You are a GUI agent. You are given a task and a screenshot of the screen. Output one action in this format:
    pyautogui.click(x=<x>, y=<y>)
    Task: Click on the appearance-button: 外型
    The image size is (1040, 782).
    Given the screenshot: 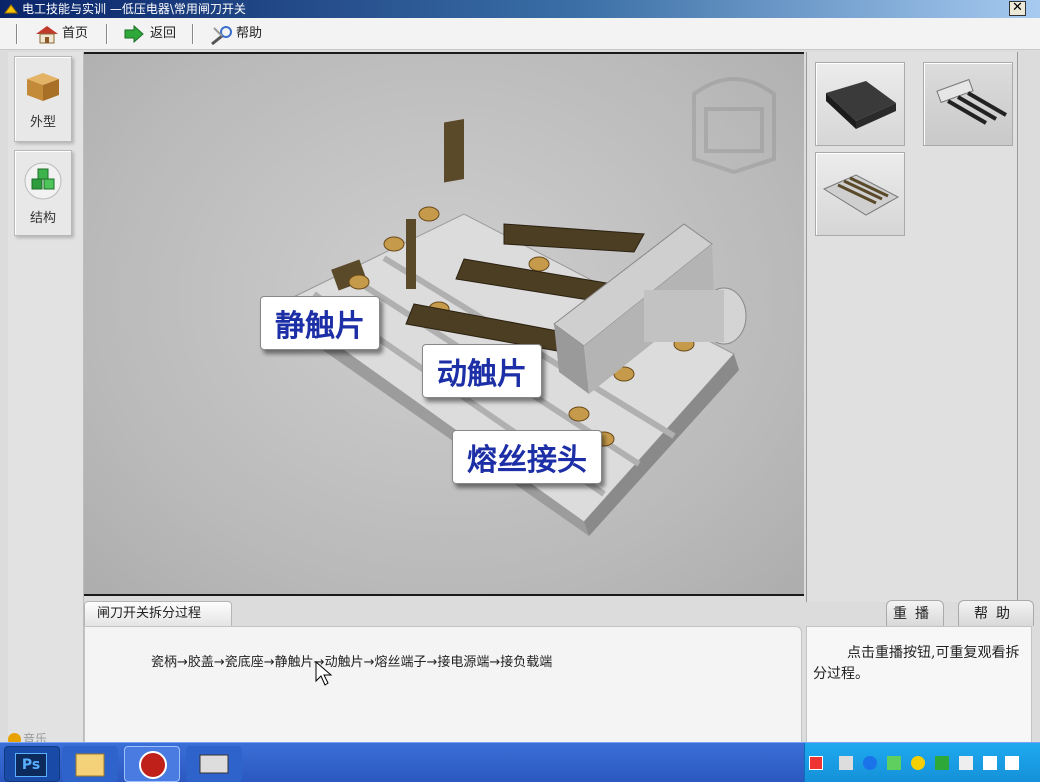 What is the action you would take?
    pyautogui.click(x=43, y=99)
    